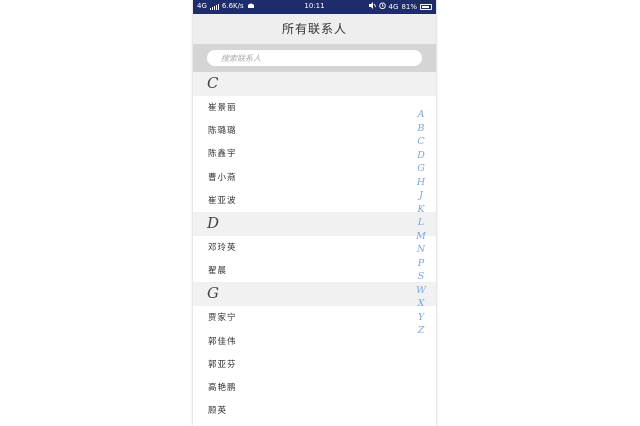 This screenshot has height=426, width=640. What do you see at coordinates (421, 250) in the screenshot?
I see `index-letter: N` at bounding box center [421, 250].